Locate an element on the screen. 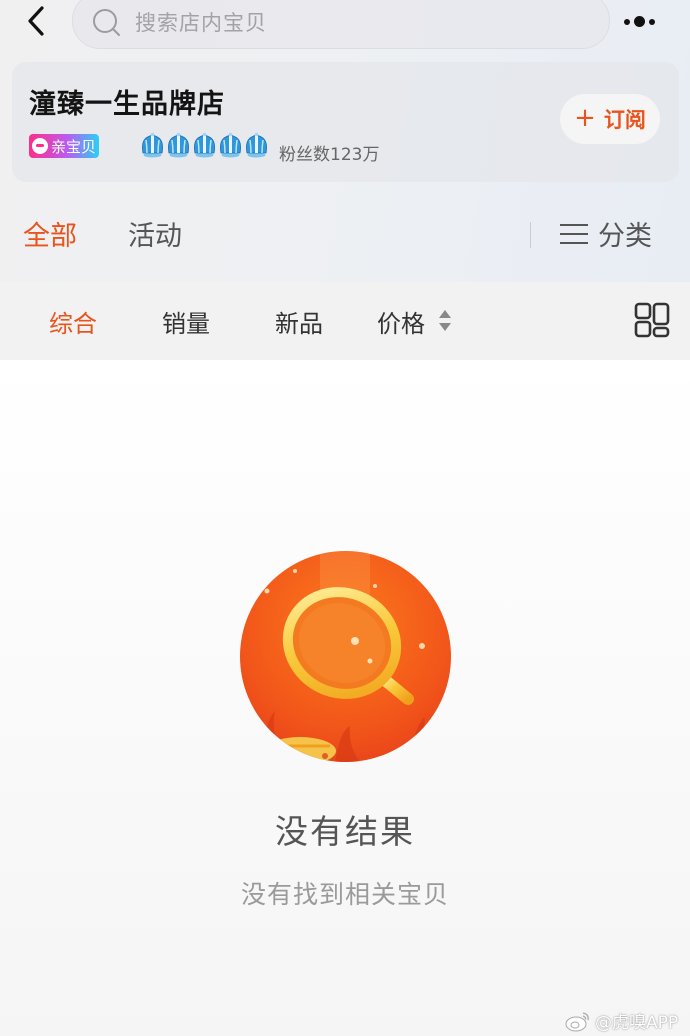  search-input: 搜索店内宝贝 is located at coordinates (341, 24).